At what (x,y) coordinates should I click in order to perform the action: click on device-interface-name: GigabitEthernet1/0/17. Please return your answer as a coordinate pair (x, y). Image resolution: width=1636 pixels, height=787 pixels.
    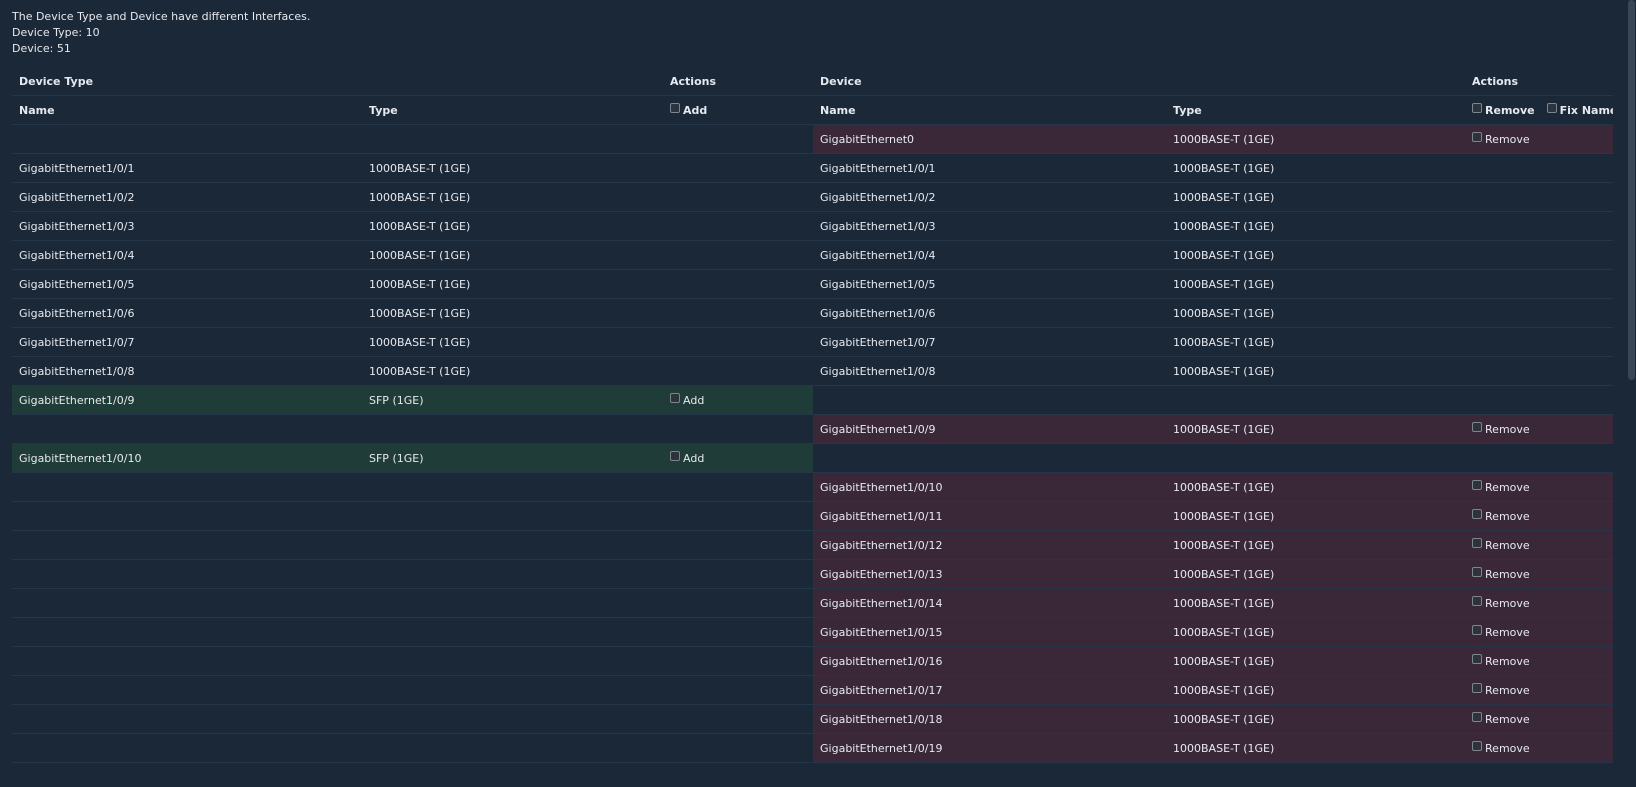
    Looking at the image, I should click on (990, 690).